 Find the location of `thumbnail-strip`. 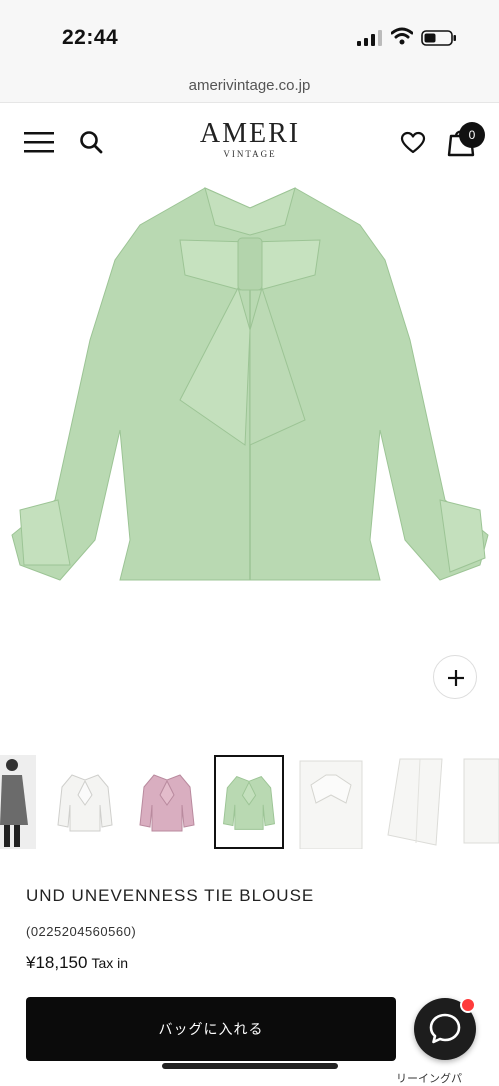

thumbnail-strip is located at coordinates (249, 803).